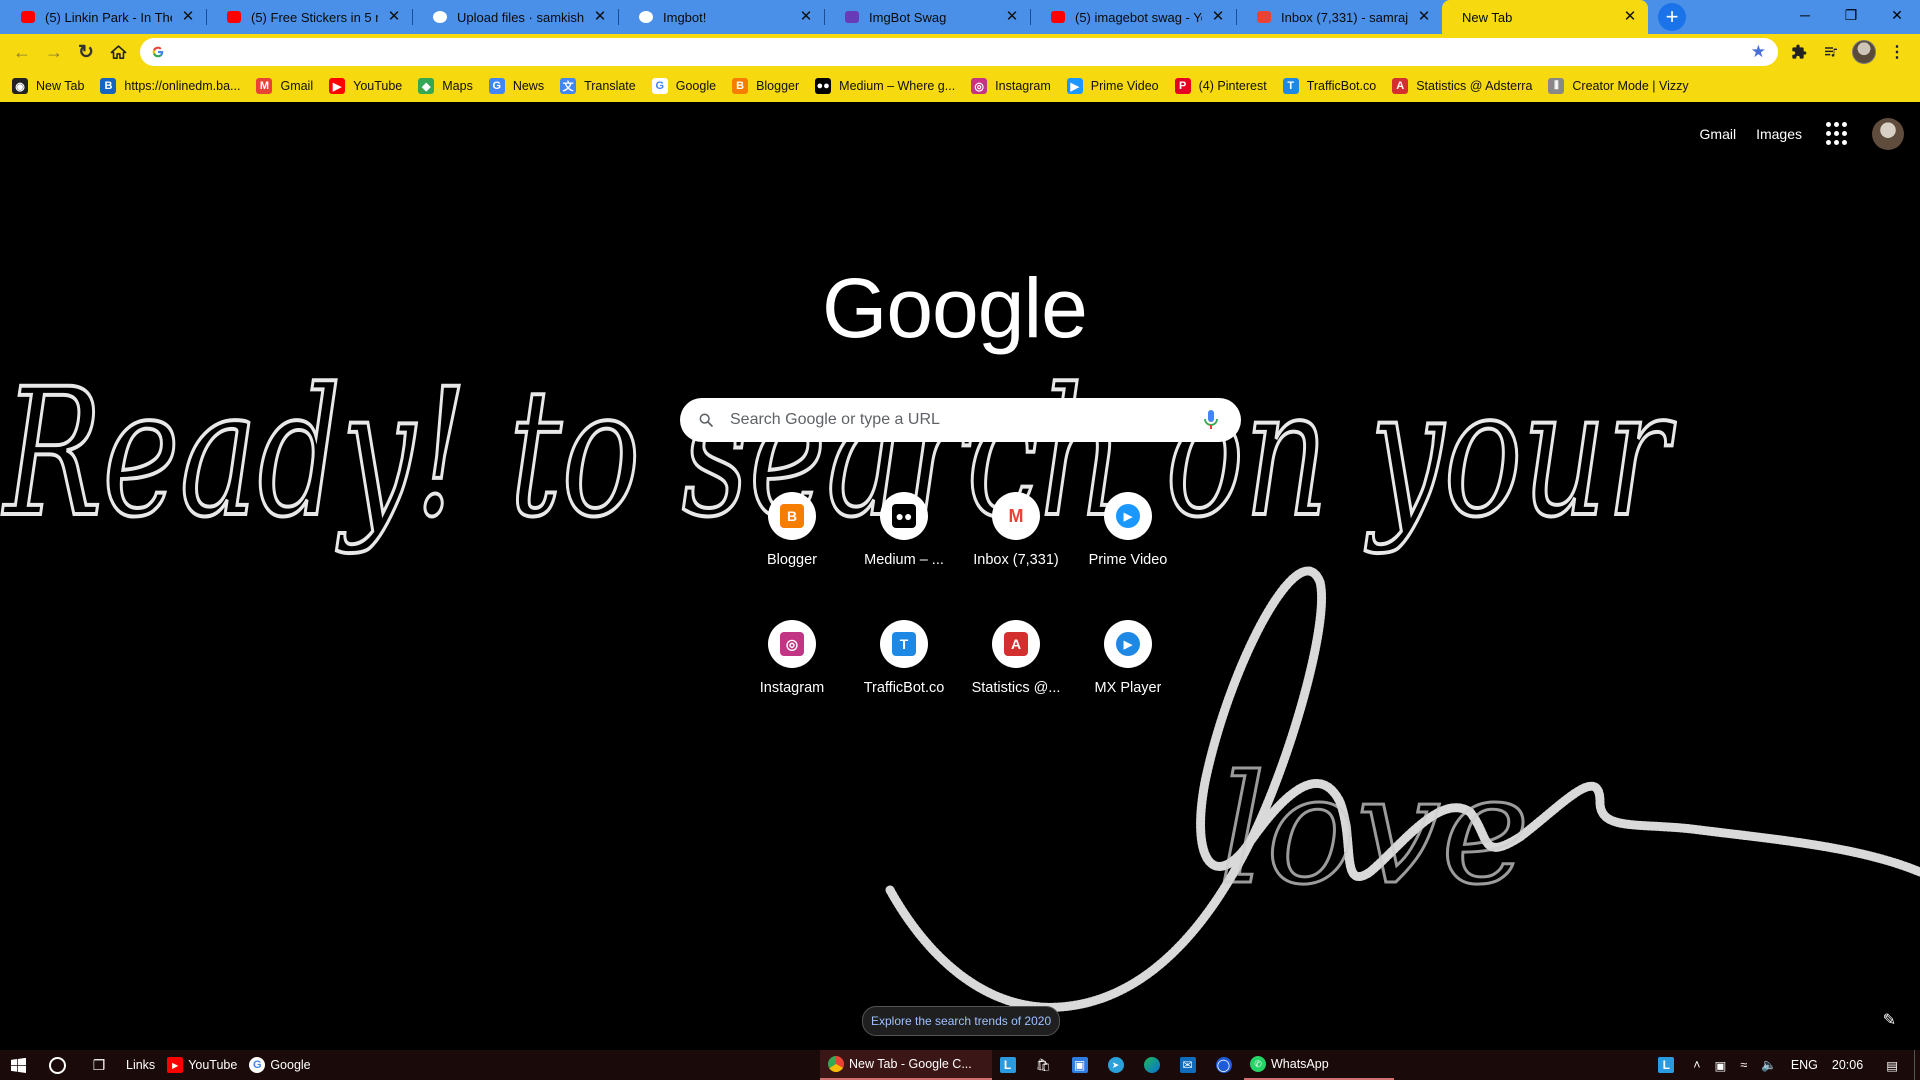  Describe the element at coordinates (1917, 1065) in the screenshot. I see `show-desktop-button` at that location.